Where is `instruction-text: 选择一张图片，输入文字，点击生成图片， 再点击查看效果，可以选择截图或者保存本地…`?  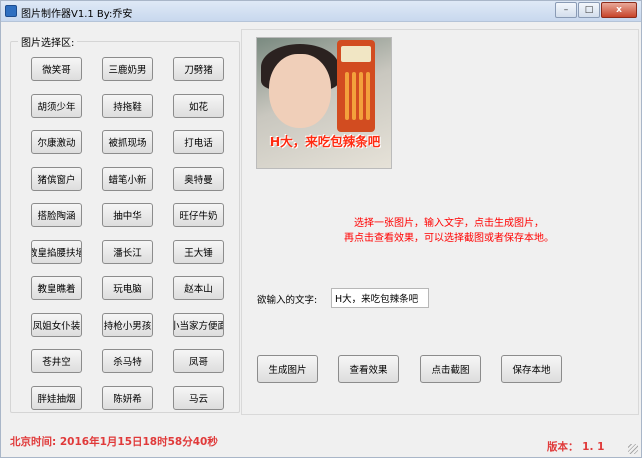
instruction-text: 选择一张图片，输入文字，点击生成图片， 再点击查看效果，可以选择截图或者保存本地… is located at coordinates (449, 231).